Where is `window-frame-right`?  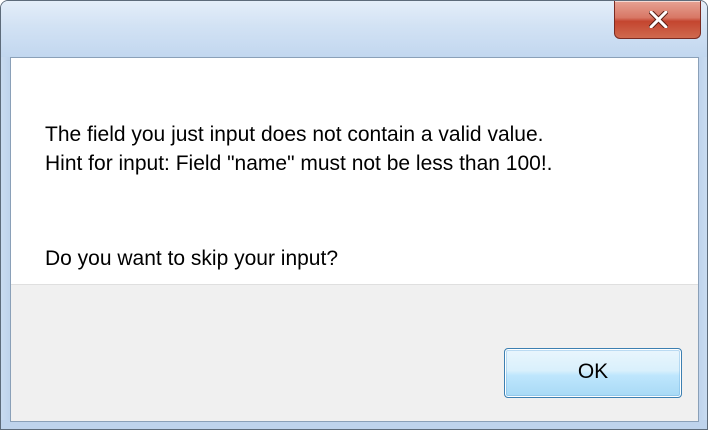 window-frame-right is located at coordinates (702, 243).